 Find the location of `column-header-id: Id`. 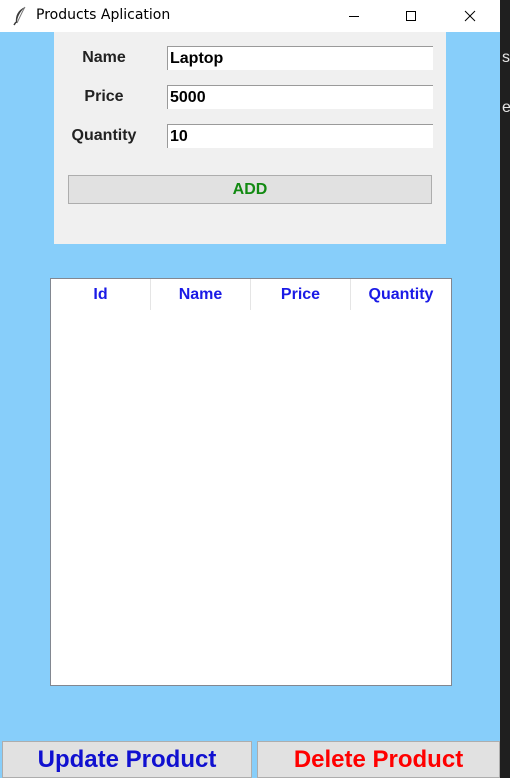

column-header-id: Id is located at coordinates (101, 294).